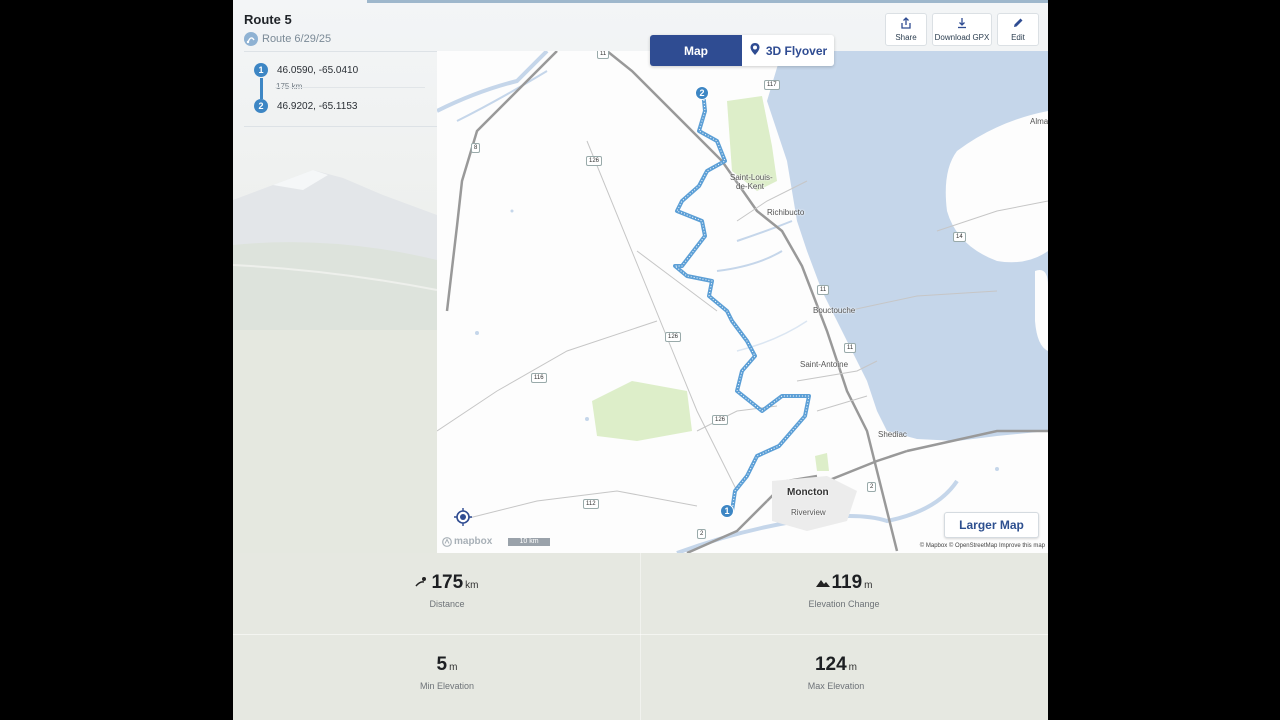  What do you see at coordinates (962, 37) in the screenshot?
I see `download-gpx-label: Download GPX` at bounding box center [962, 37].